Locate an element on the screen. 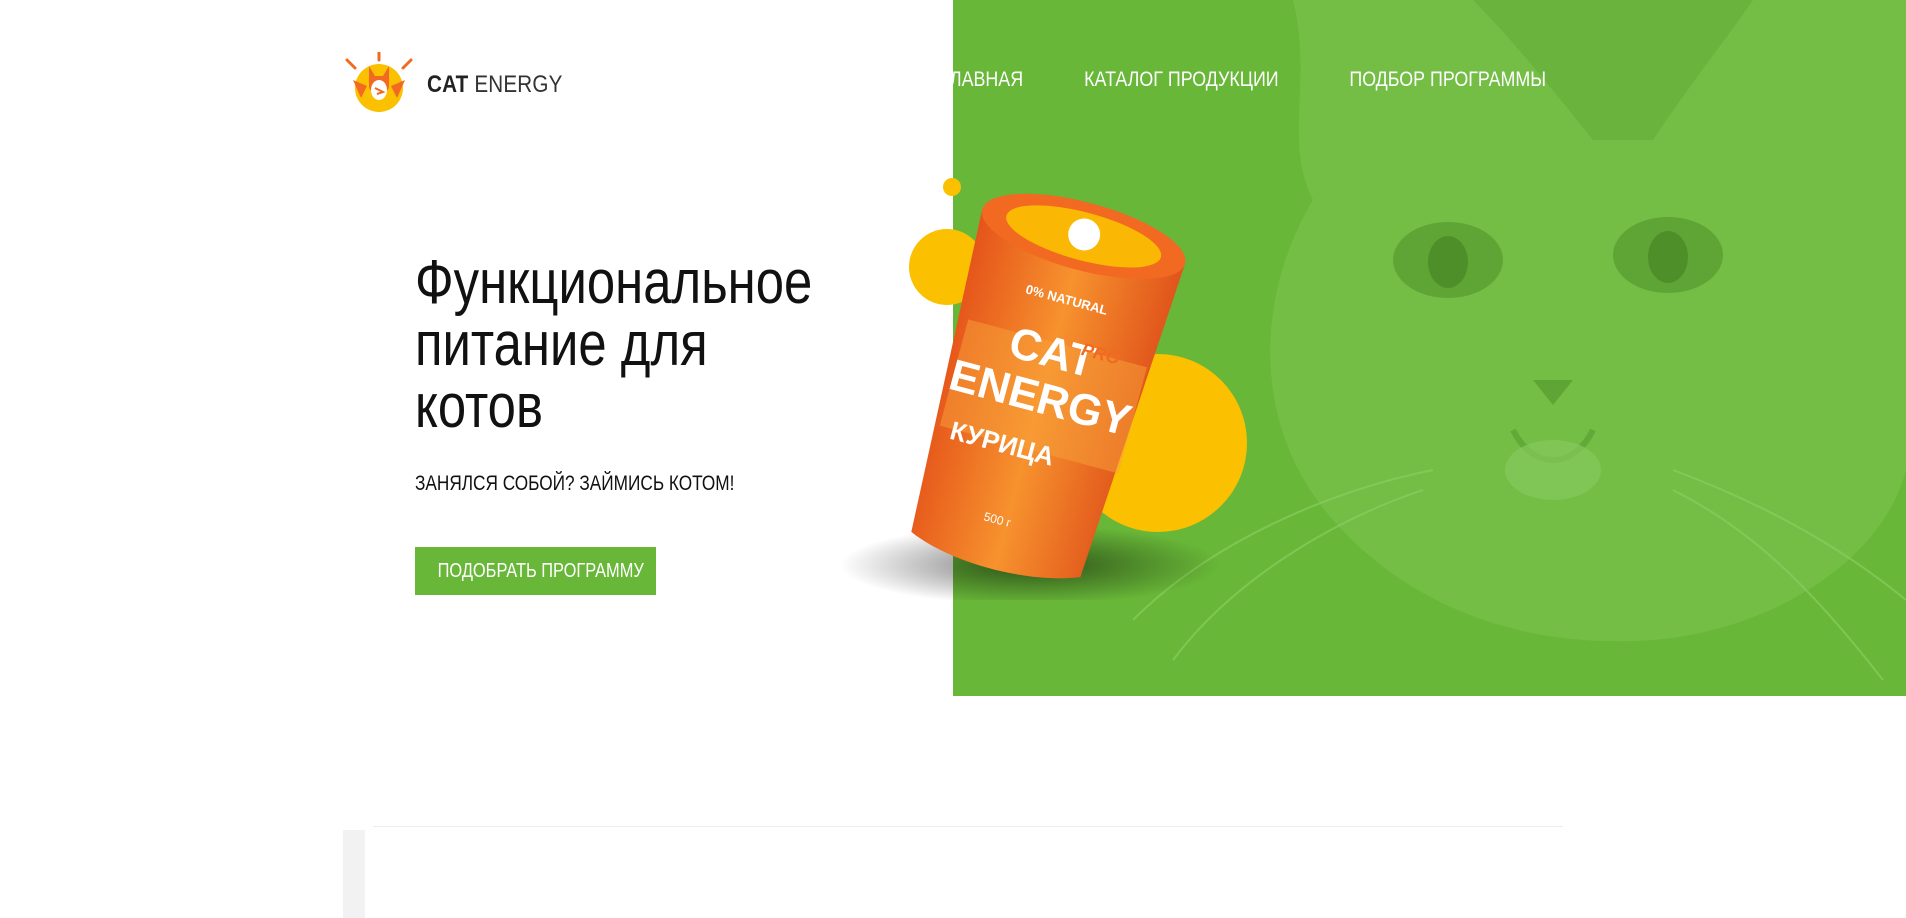 Image resolution: width=1906 pixels, height=918 pixels. pick-program-button: Подобрать программу is located at coordinates (535, 571).